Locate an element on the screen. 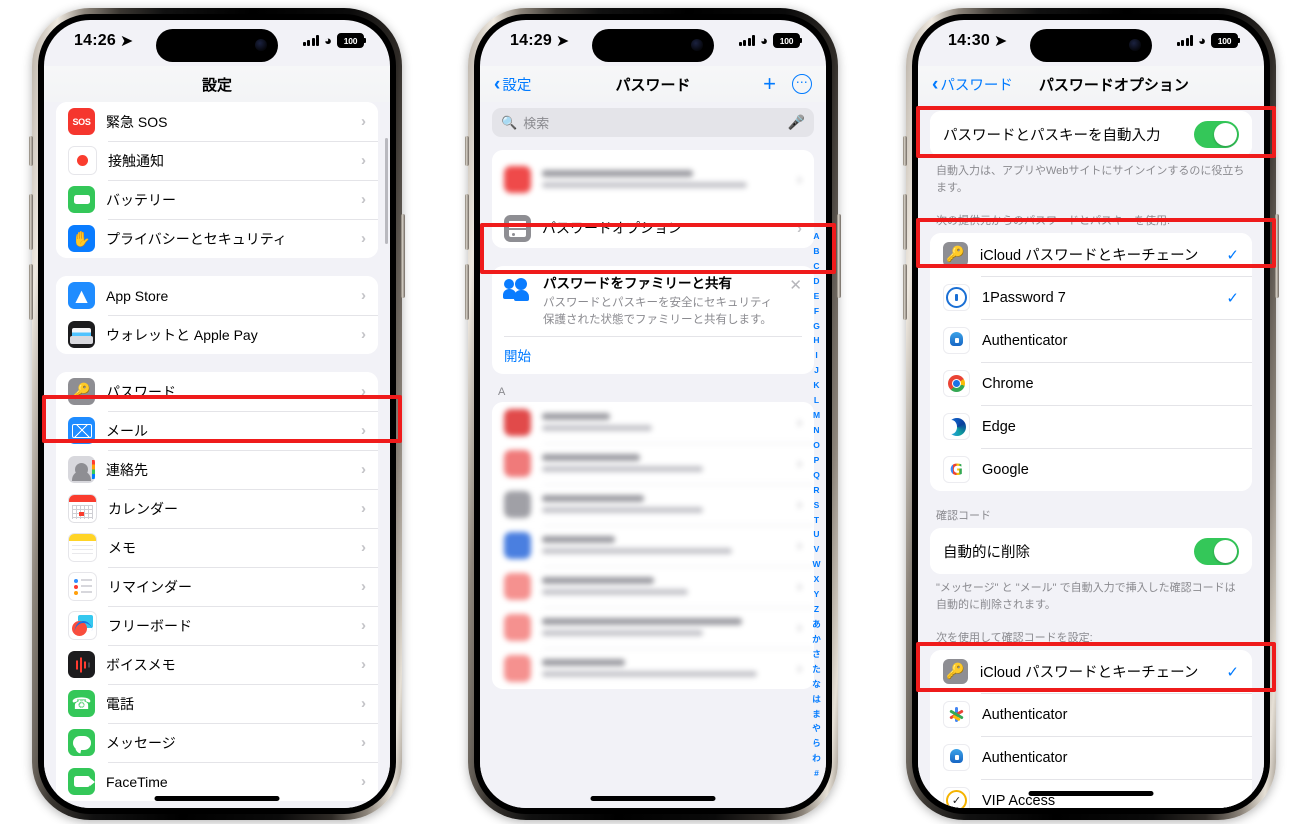 The width and height of the screenshot is (1300, 824). autofill-toggle is located at coordinates (1216, 134).